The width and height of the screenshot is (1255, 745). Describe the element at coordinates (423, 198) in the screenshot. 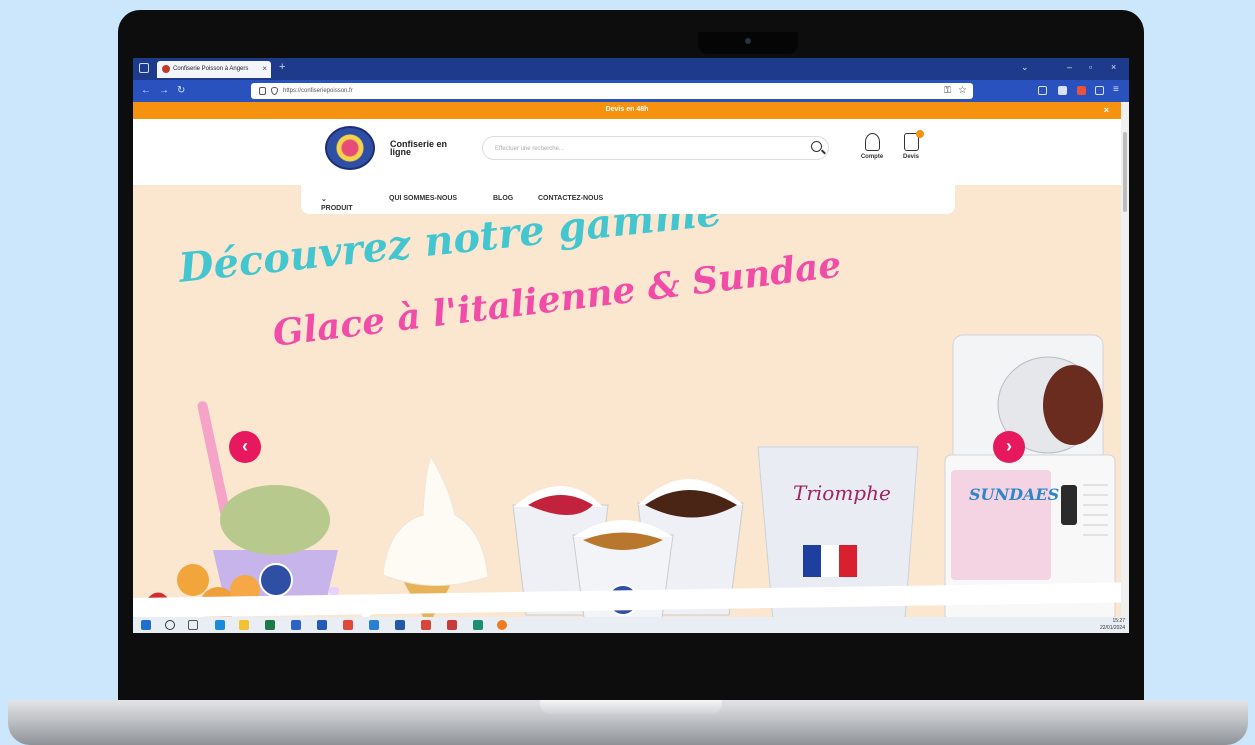

I see `menu-item-qui-sommes-nous: QUI SOMMES-NOUS` at that location.